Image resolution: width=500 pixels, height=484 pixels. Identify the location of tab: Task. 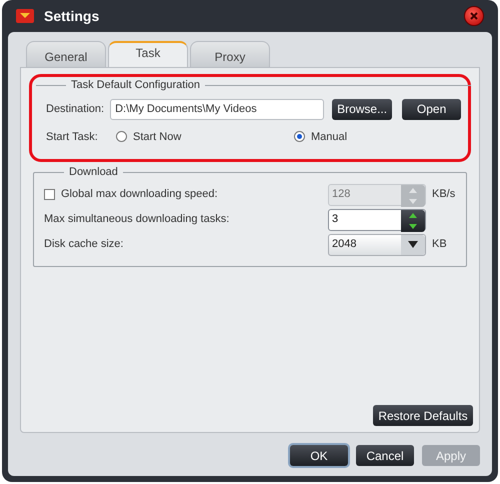
(148, 54).